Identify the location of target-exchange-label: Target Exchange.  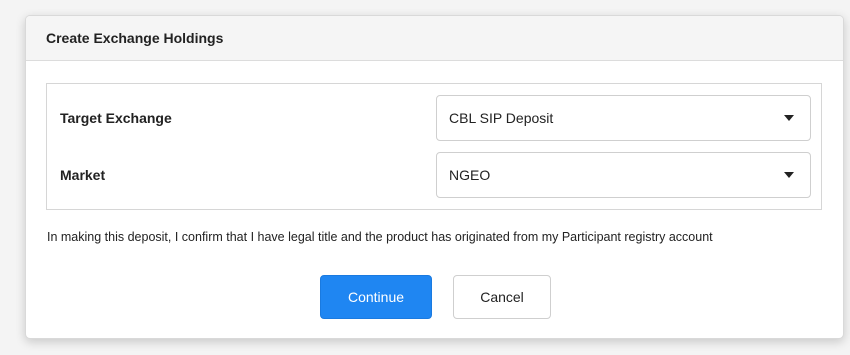
(116, 118).